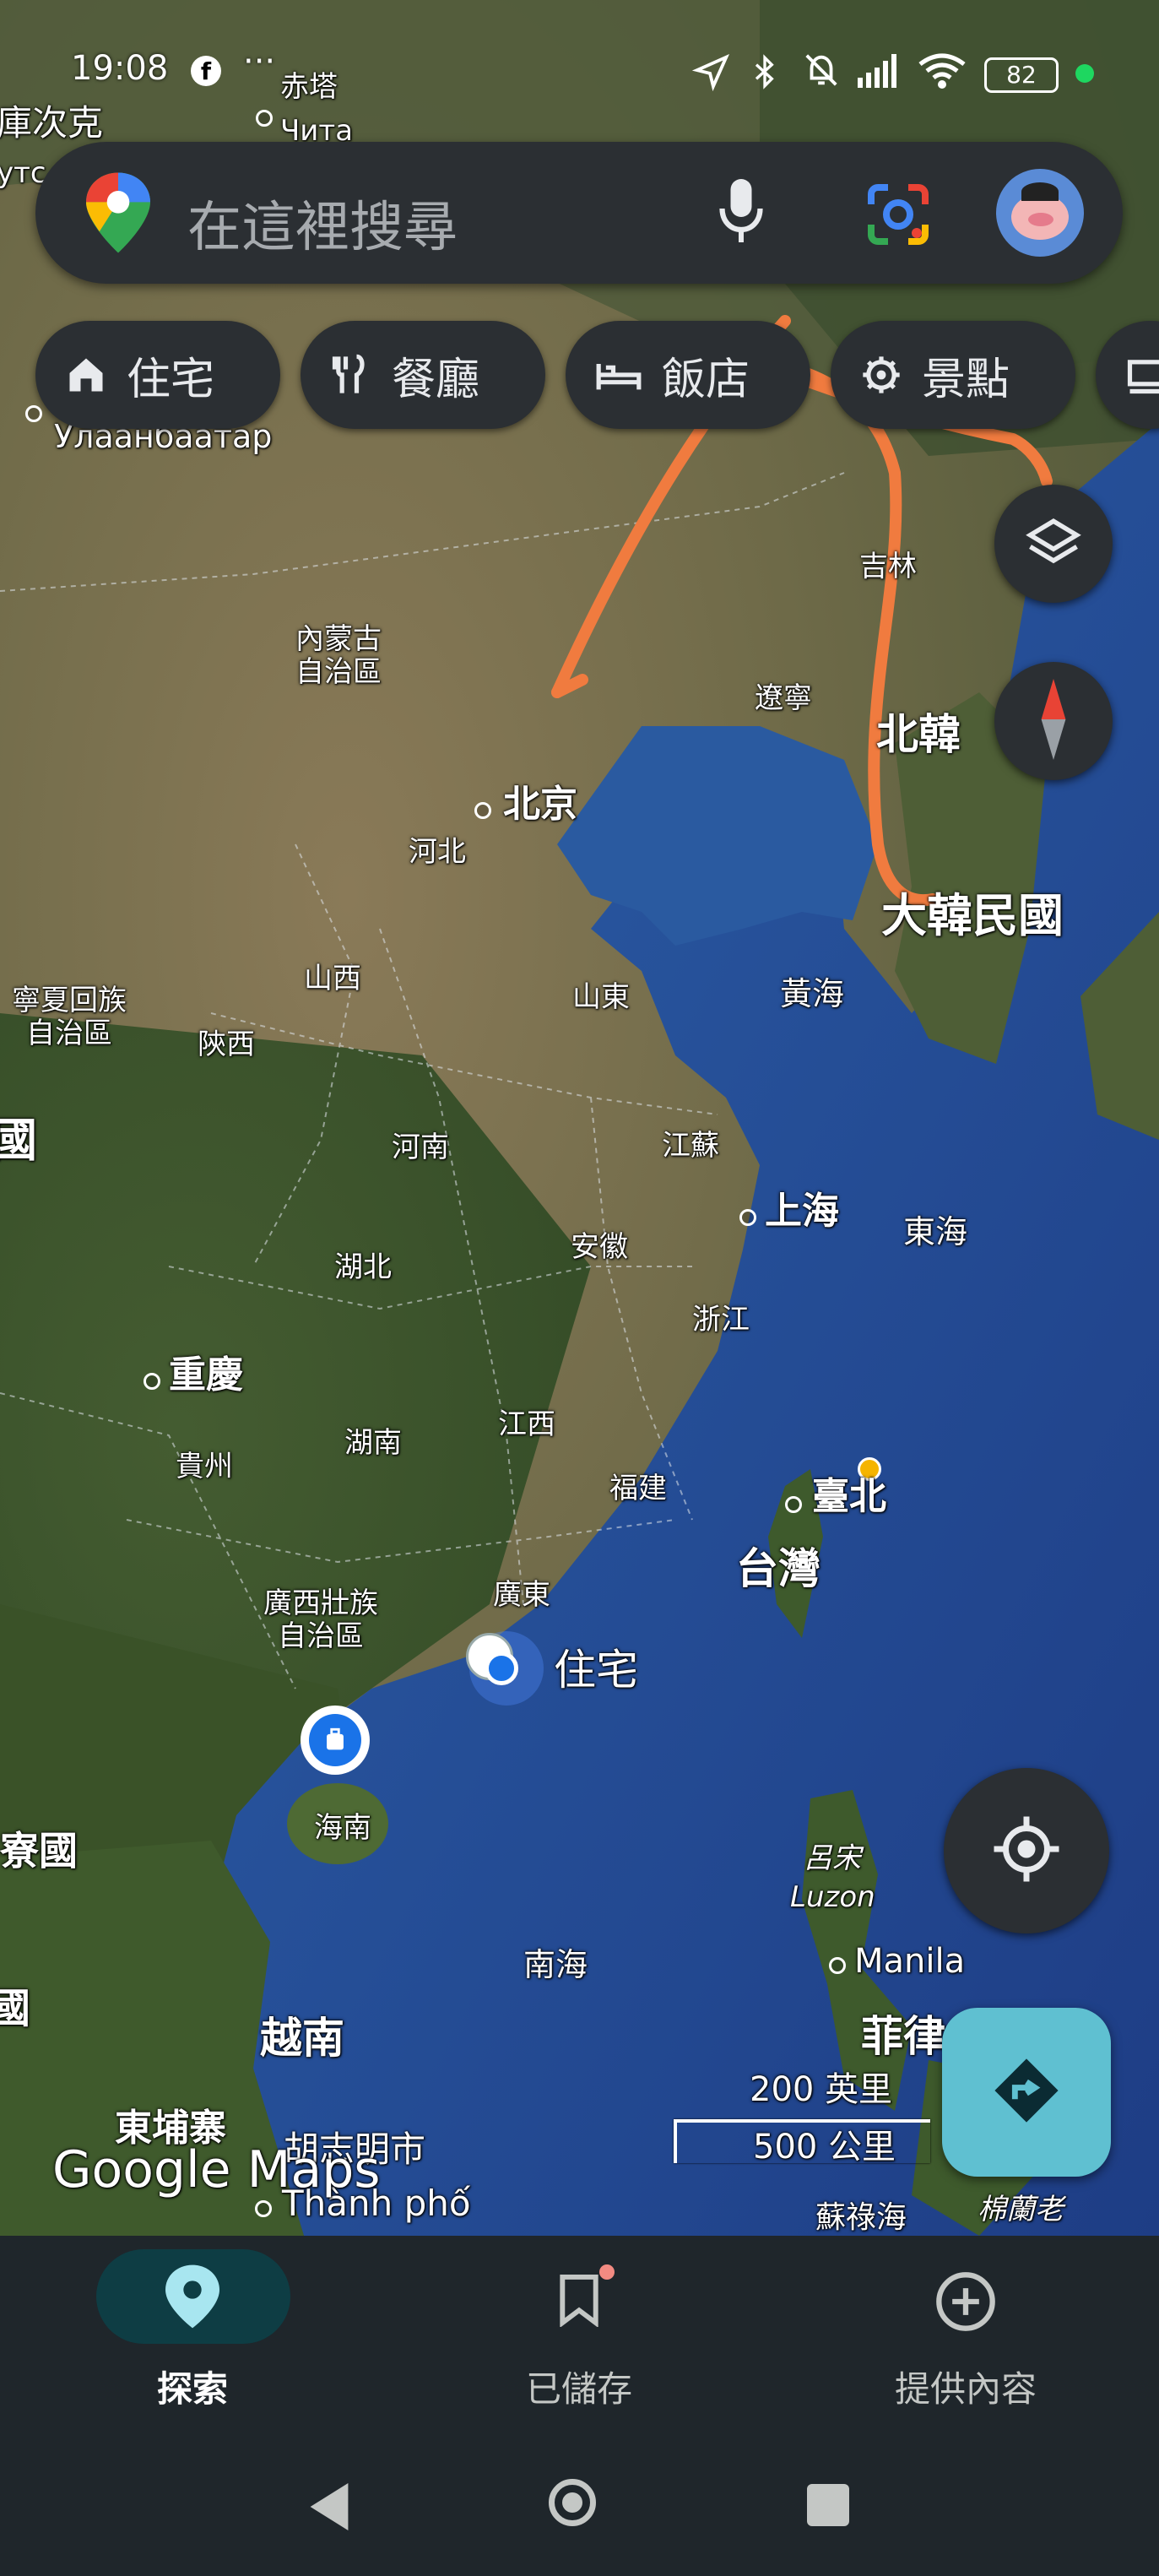 This screenshot has height=2576, width=1159. Describe the element at coordinates (259, 62) in the screenshot. I see `more-notifications-icon: ···` at that location.